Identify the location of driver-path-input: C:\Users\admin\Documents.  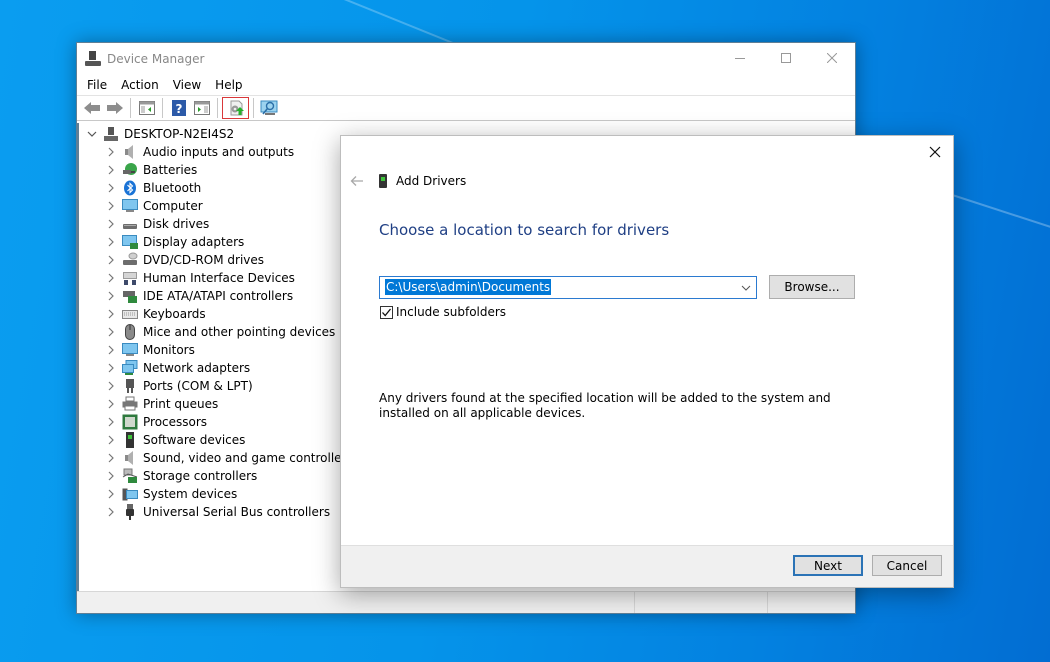
(468, 287).